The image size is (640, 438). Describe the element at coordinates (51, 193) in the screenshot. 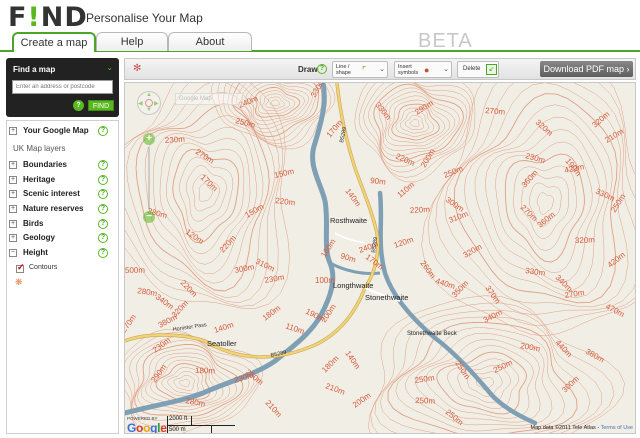

I see `layer-label: Scenic interest` at that location.